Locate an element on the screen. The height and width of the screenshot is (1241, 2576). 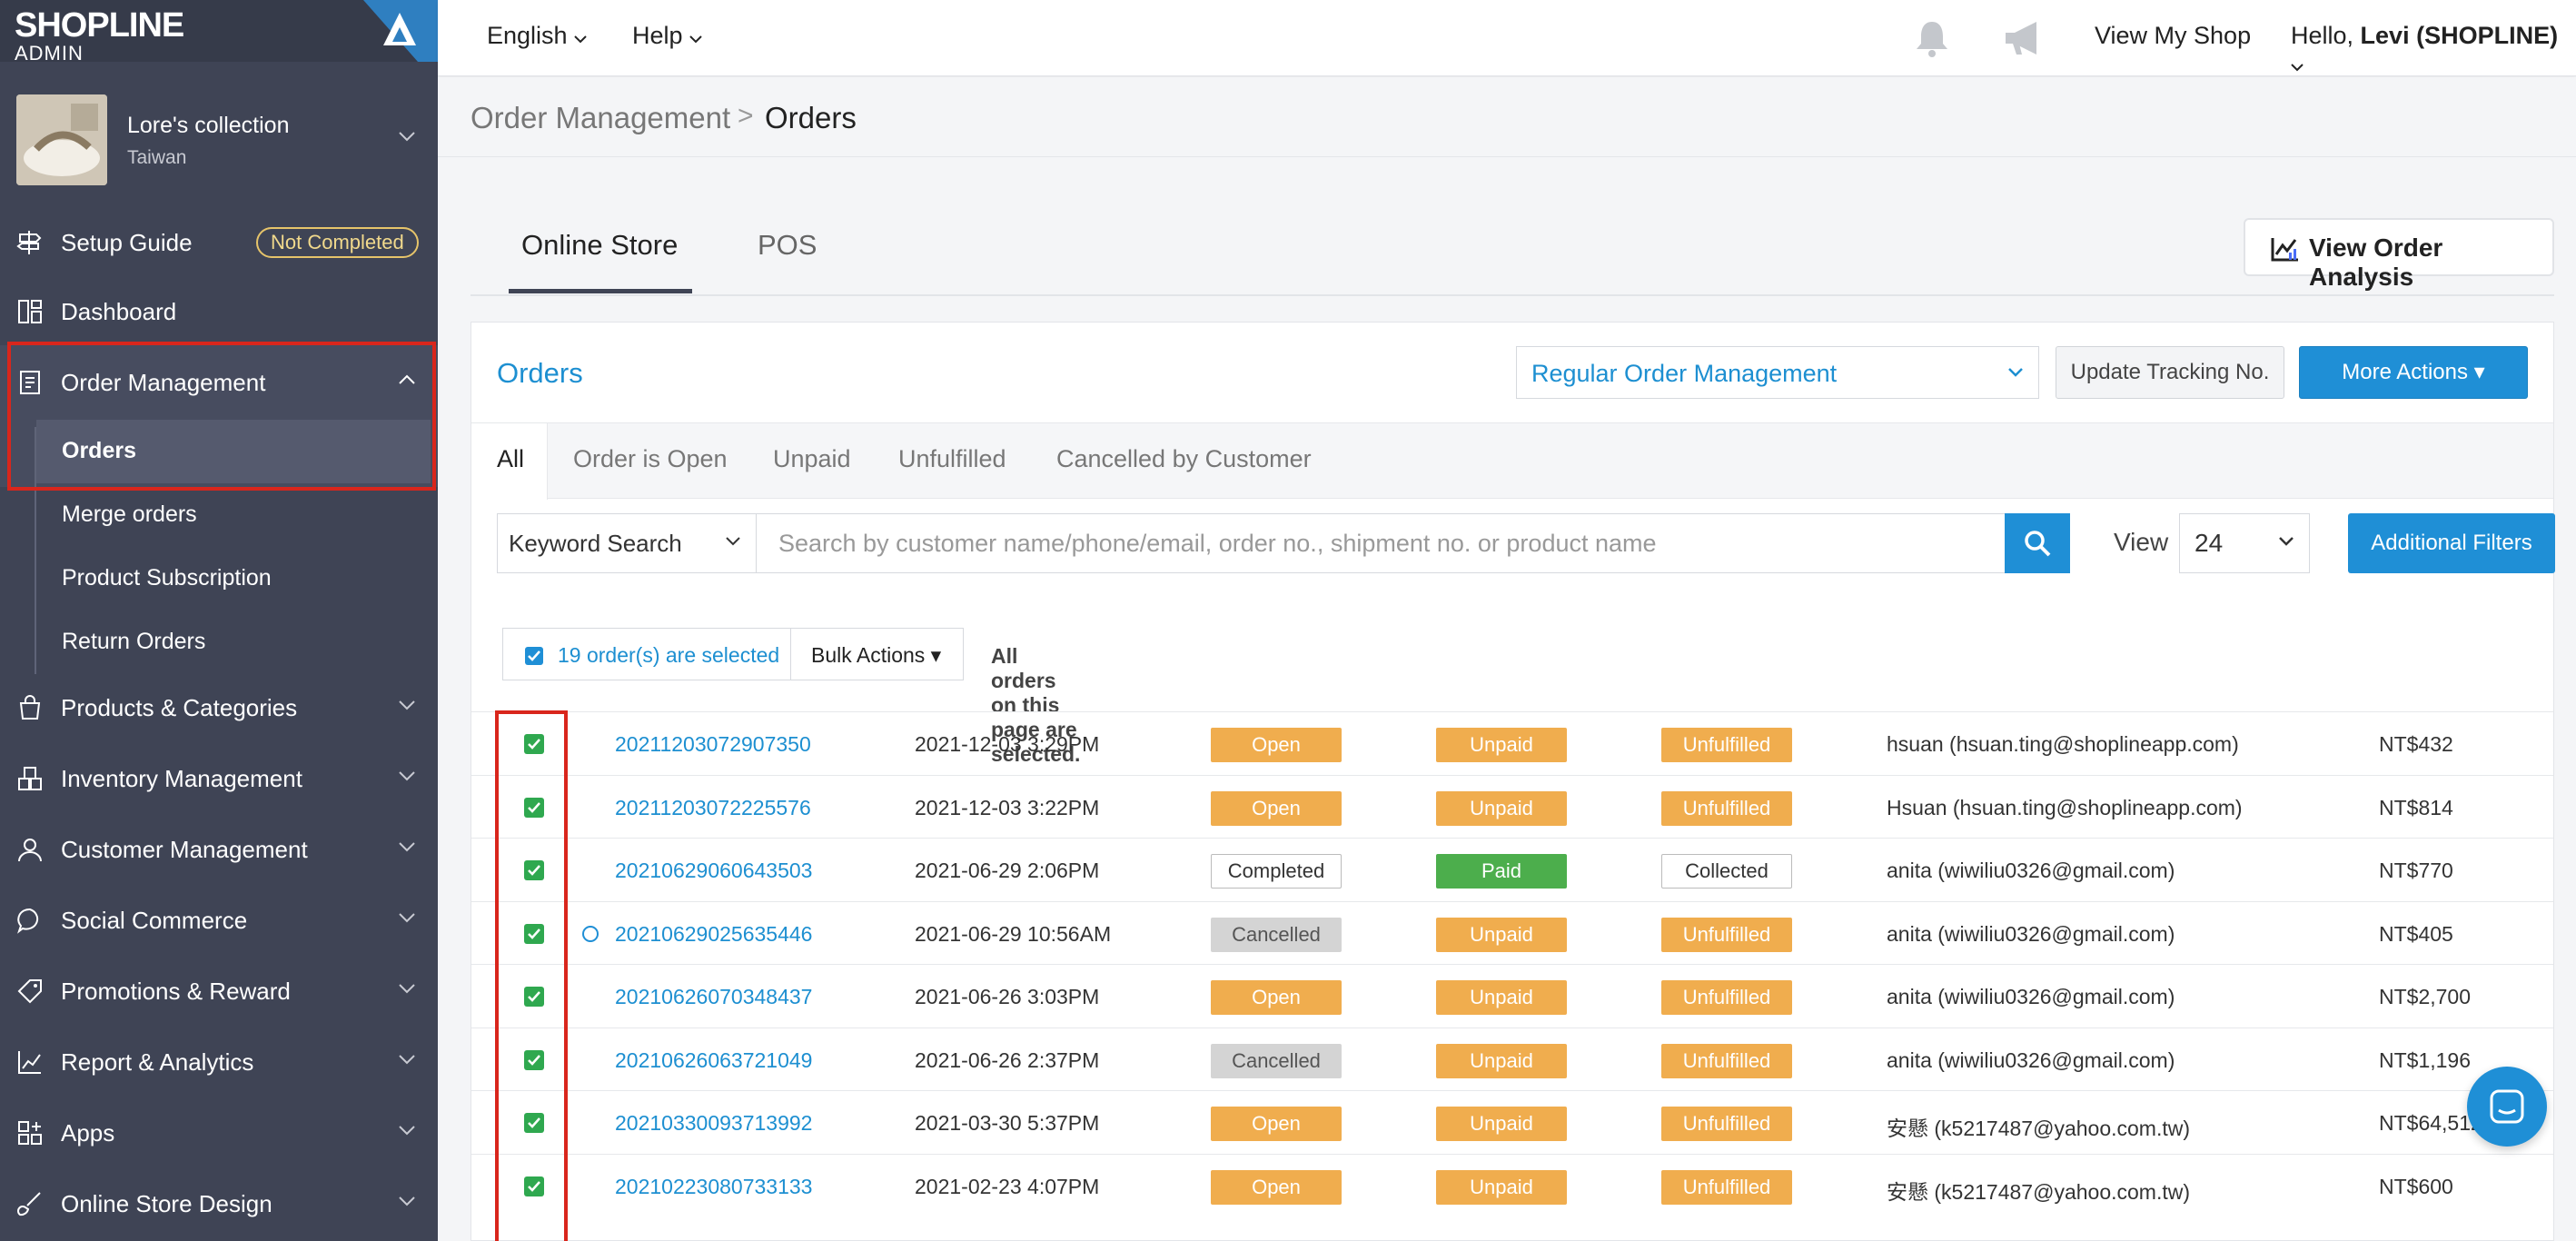
order-management-type-select: Regular Order Management is located at coordinates (1777, 372).